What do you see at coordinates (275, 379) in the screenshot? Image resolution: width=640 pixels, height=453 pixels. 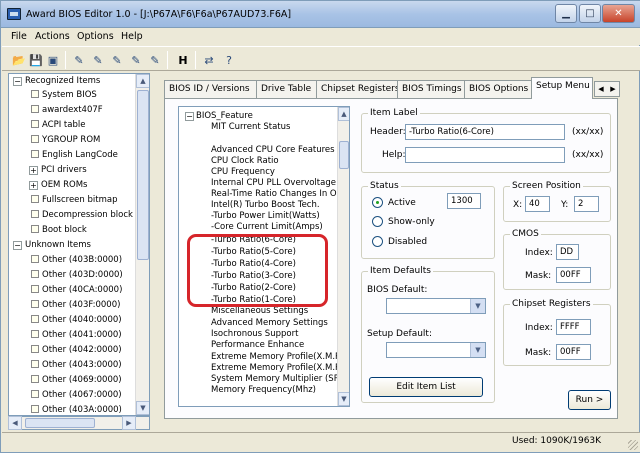 I see `list-item: System Memory Multiplier (SP` at bounding box center [275, 379].